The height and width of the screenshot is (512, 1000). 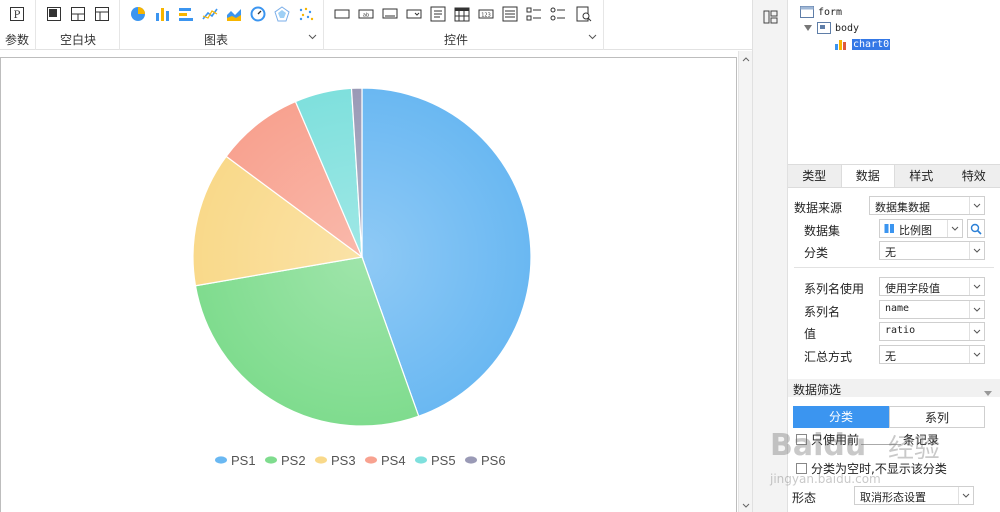 I want to click on textfield-widget-icon: ab, so click(x=366, y=14).